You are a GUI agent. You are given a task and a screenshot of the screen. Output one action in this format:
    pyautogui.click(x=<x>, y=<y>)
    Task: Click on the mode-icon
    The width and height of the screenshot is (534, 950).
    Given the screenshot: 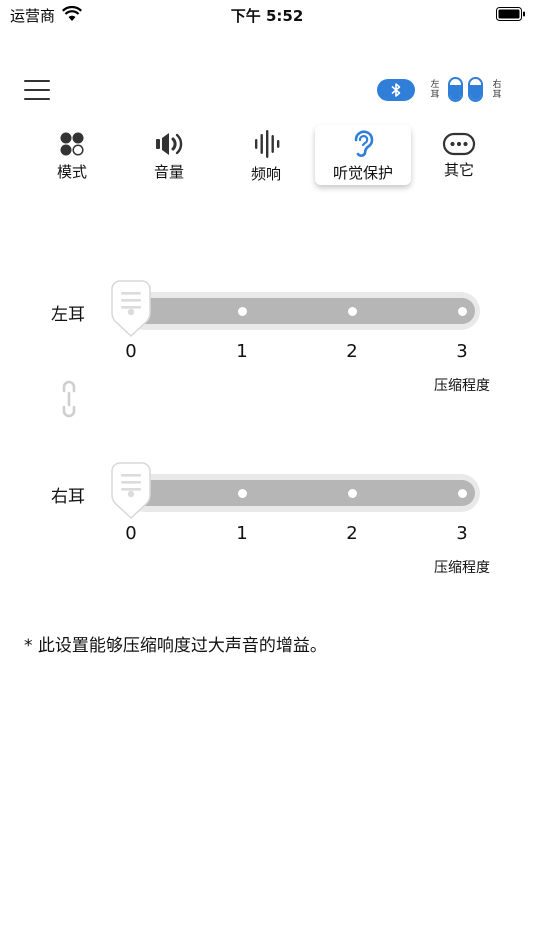 What is the action you would take?
    pyautogui.click(x=72, y=144)
    